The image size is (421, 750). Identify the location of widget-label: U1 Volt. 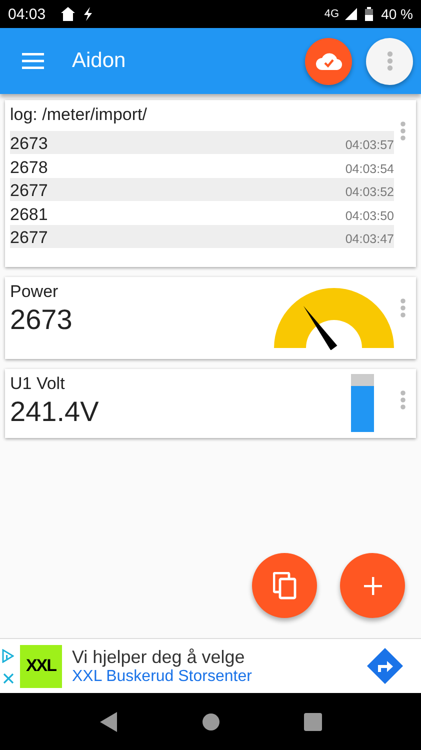
(38, 384).